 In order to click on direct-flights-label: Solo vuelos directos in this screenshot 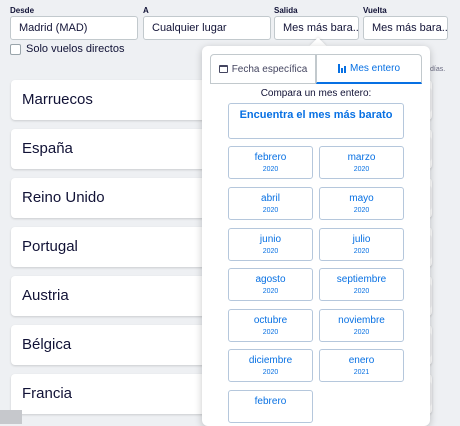, I will do `click(75, 49)`.